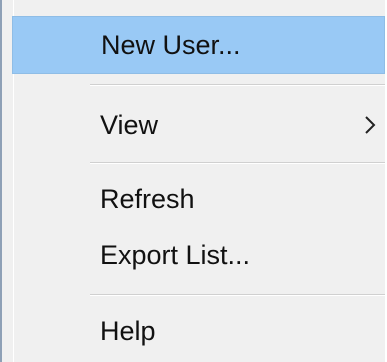 Image resolution: width=387 pixels, height=362 pixels. I want to click on menu-item-label: View, so click(129, 124).